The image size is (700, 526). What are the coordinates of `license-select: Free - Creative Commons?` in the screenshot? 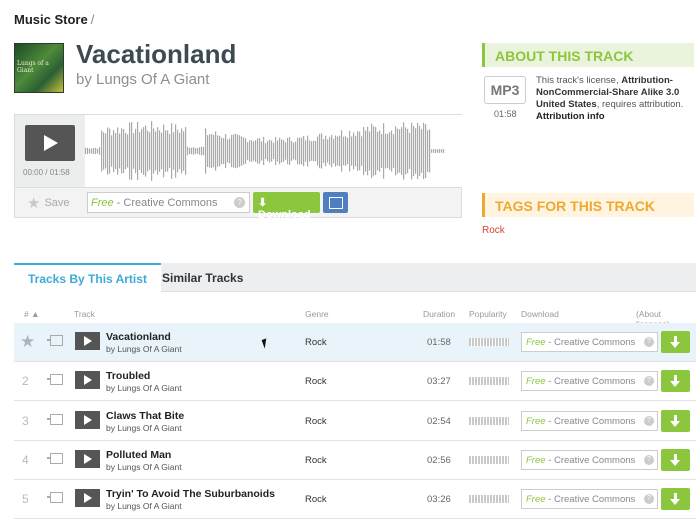 It's located at (168, 202).